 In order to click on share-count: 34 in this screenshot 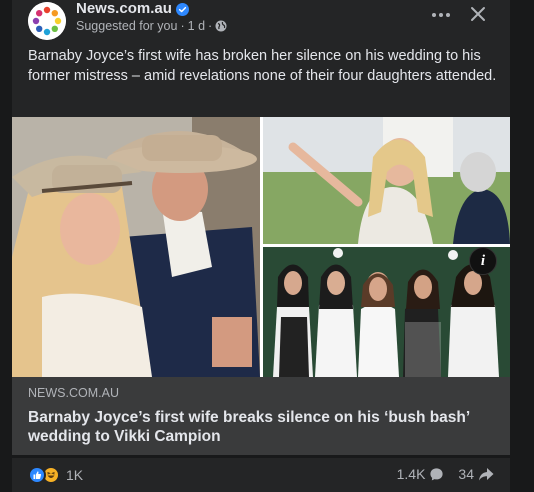, I will do `click(466, 474)`.